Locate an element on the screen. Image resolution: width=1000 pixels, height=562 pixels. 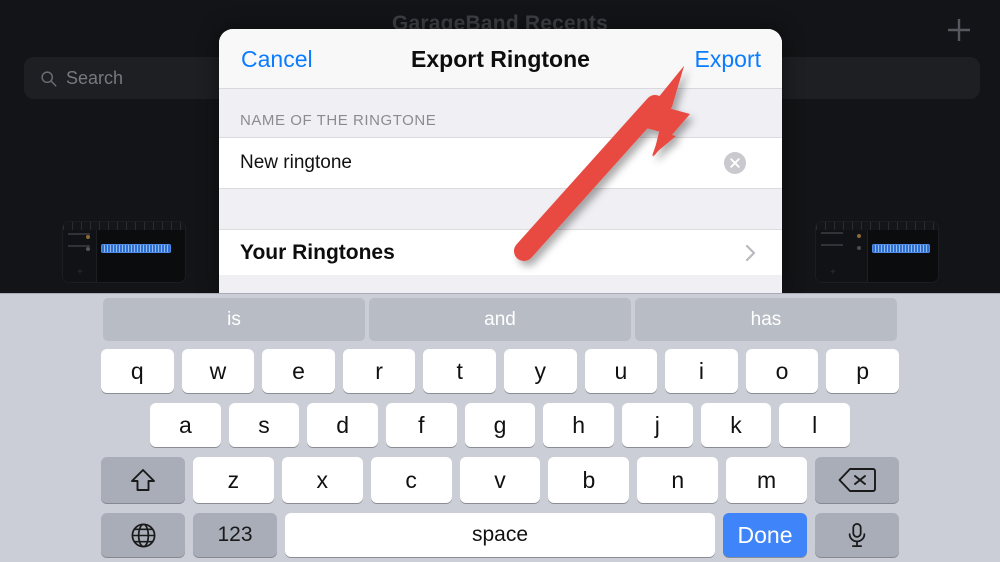
key-h: h is located at coordinates (579, 425).